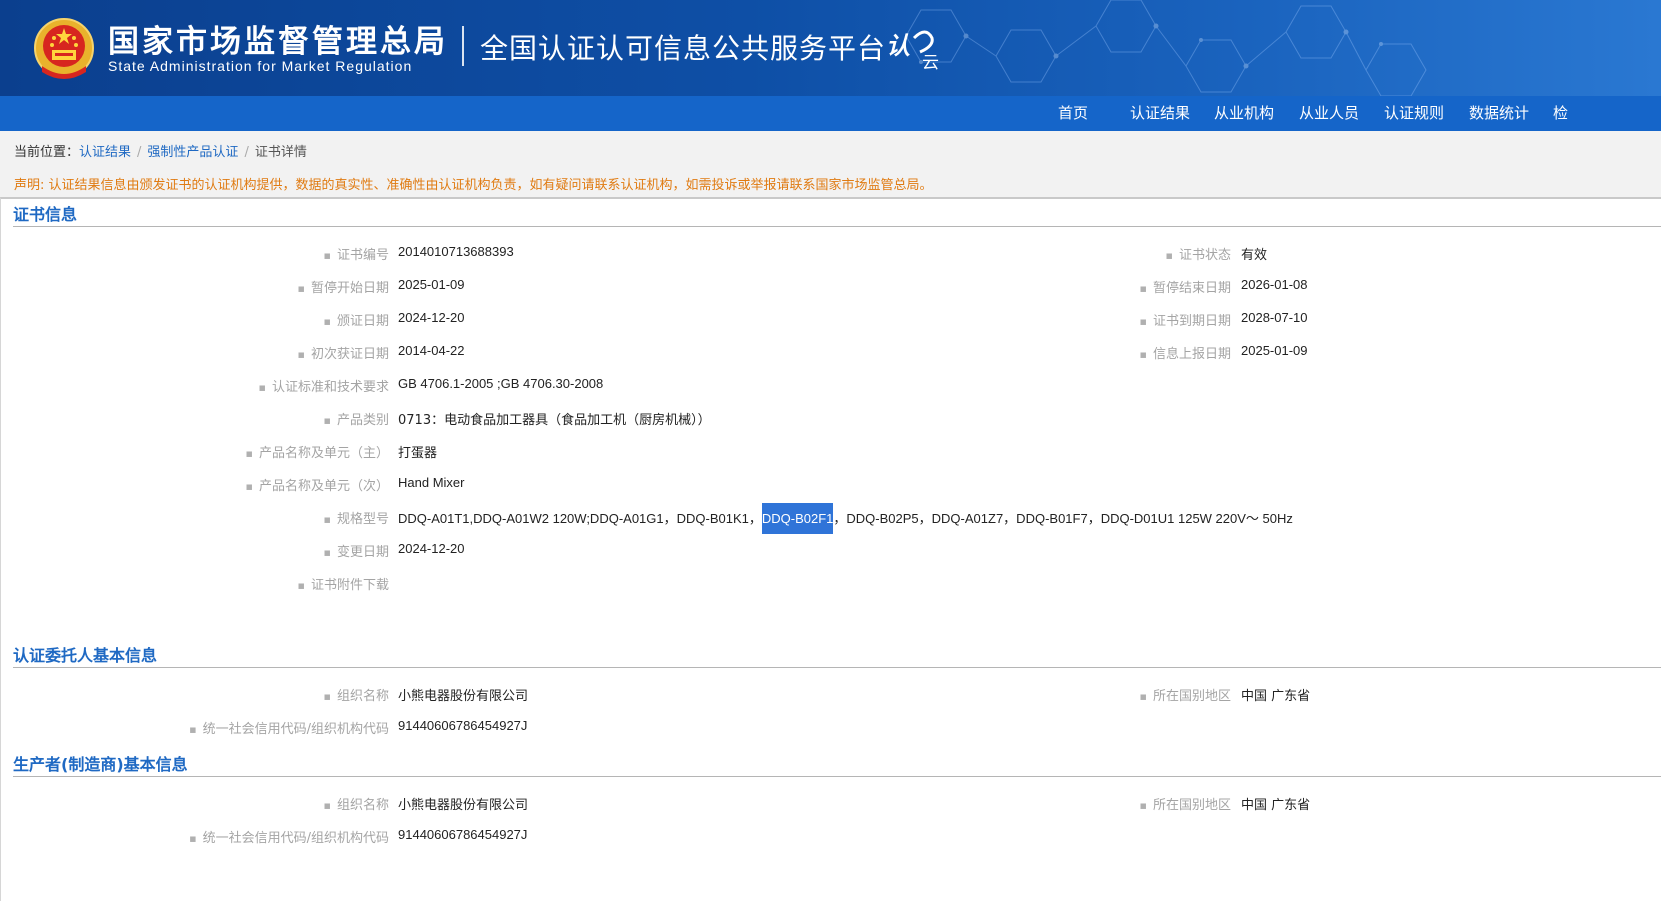 Image resolution: width=1661 pixels, height=901 pixels. What do you see at coordinates (323, 387) in the screenshot?
I see `label-standard: ▪ 认证标准和技术要求` at bounding box center [323, 387].